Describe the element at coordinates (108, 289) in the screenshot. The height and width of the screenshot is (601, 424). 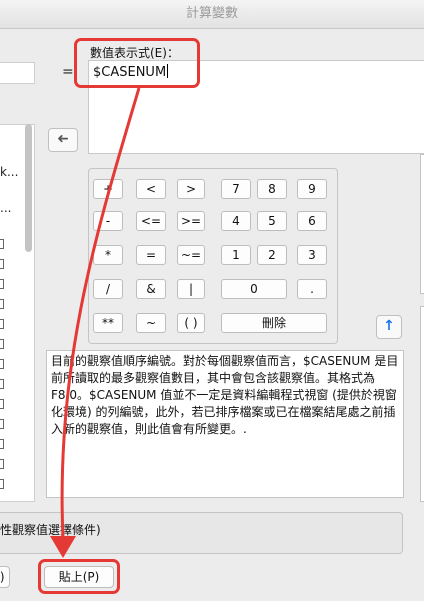
I see `key-divide: /` at that location.